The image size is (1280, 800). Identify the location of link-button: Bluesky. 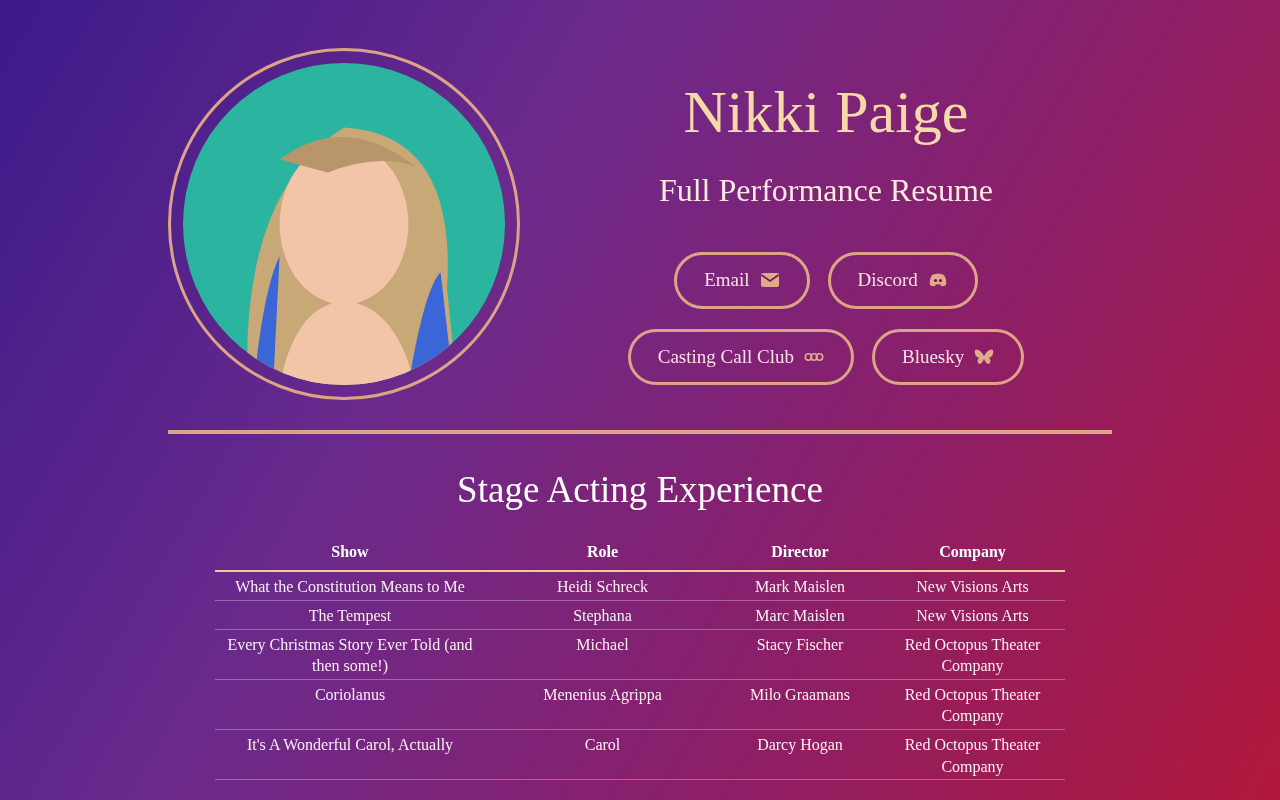
(948, 356).